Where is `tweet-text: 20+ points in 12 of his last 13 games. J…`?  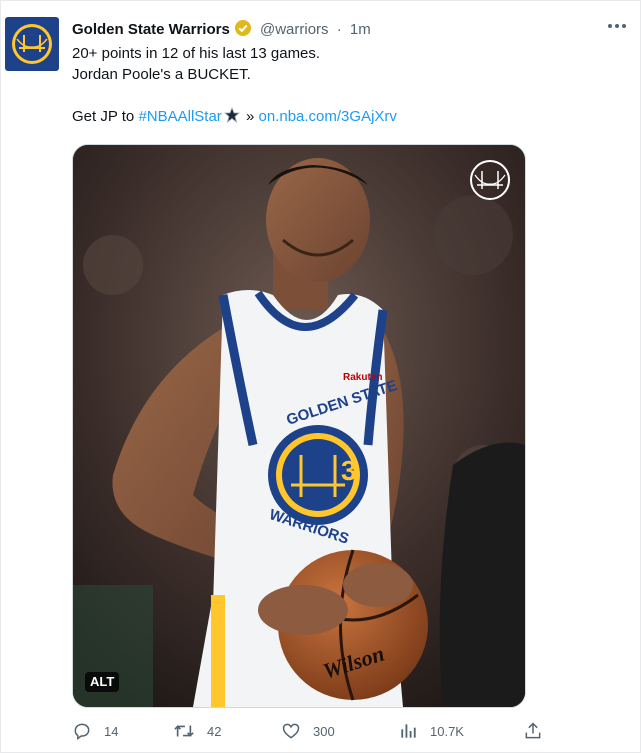
tweet-text: 20+ points in 12 of his last 13 games. J… is located at coordinates (342, 85).